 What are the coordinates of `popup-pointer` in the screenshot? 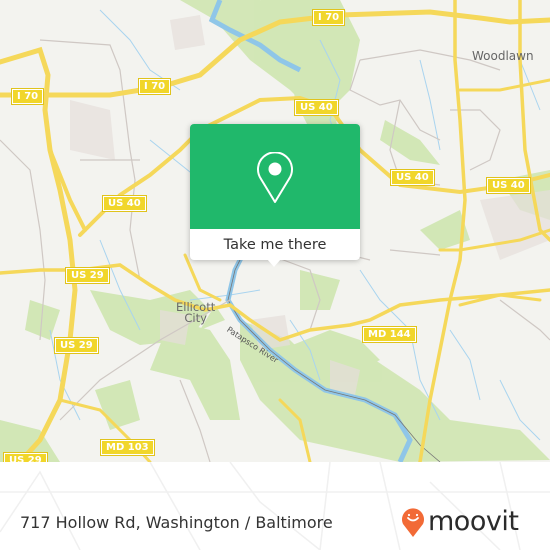 It's located at (274, 263).